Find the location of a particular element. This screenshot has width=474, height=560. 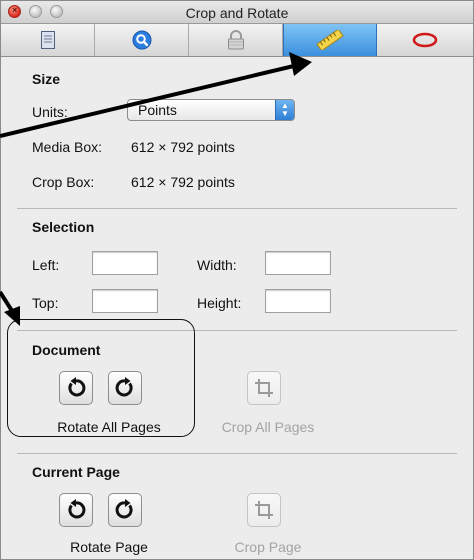

up-down-arrows-icon: ▲ ▼ is located at coordinates (284, 110).